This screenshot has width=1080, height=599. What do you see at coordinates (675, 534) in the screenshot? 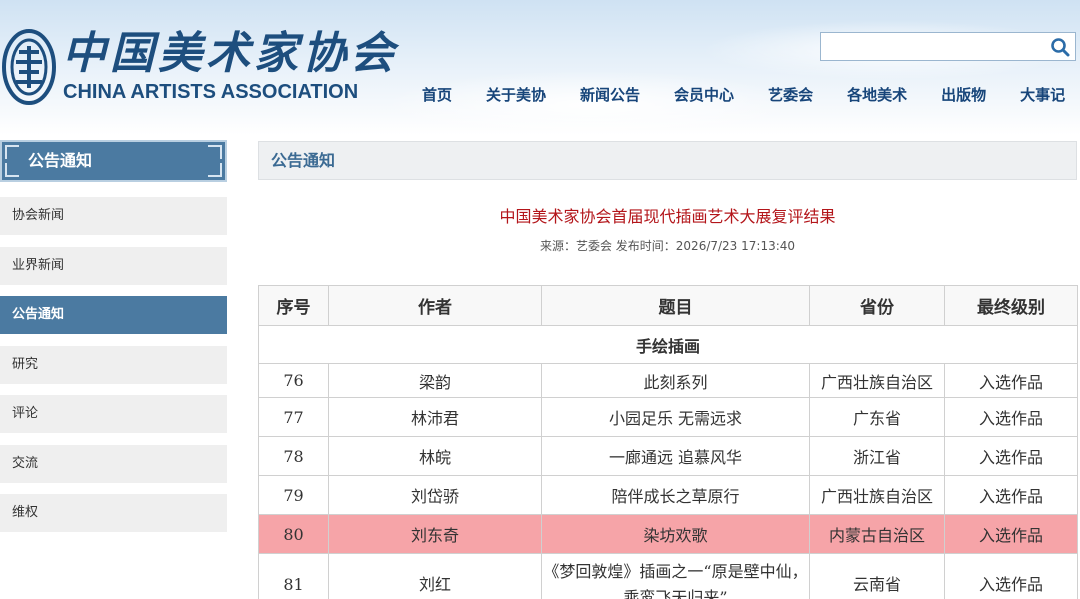
I see `cell-title: 染坊欢歌` at bounding box center [675, 534].